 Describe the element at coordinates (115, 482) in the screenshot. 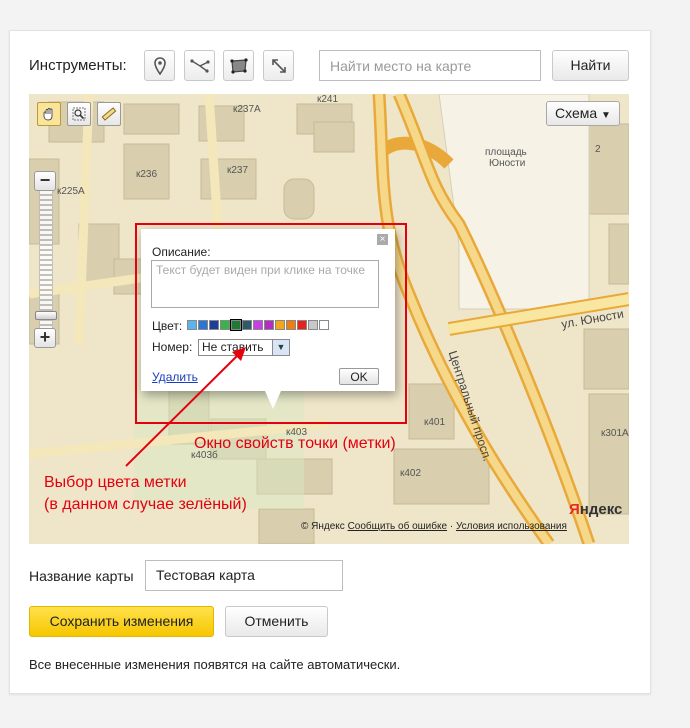

I see `annotation-color-line1: Выбор цвета метки` at that location.